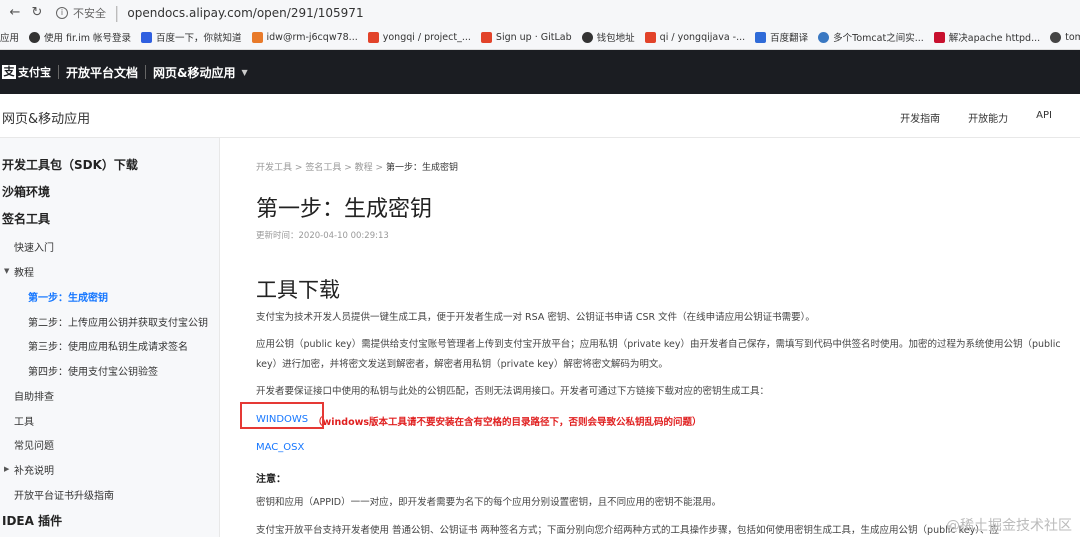 This screenshot has width=1080, height=537. Describe the element at coordinates (939, 37) in the screenshot. I see `csdn-icon` at that location.